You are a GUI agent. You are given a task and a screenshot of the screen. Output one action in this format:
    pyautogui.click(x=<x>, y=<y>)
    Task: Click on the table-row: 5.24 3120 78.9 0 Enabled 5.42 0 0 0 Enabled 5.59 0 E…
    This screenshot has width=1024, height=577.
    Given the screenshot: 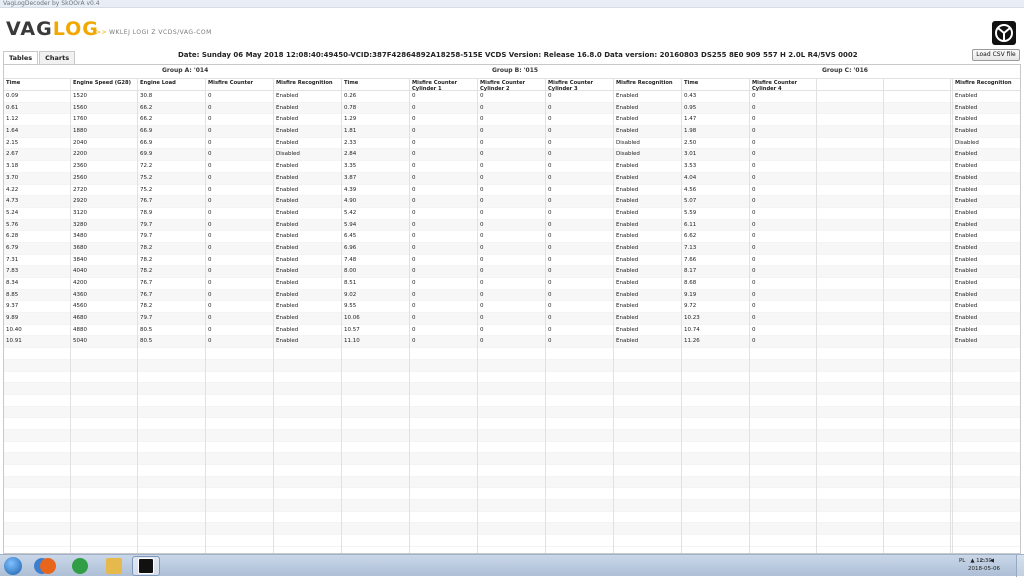 What is the action you would take?
    pyautogui.click(x=512, y=214)
    